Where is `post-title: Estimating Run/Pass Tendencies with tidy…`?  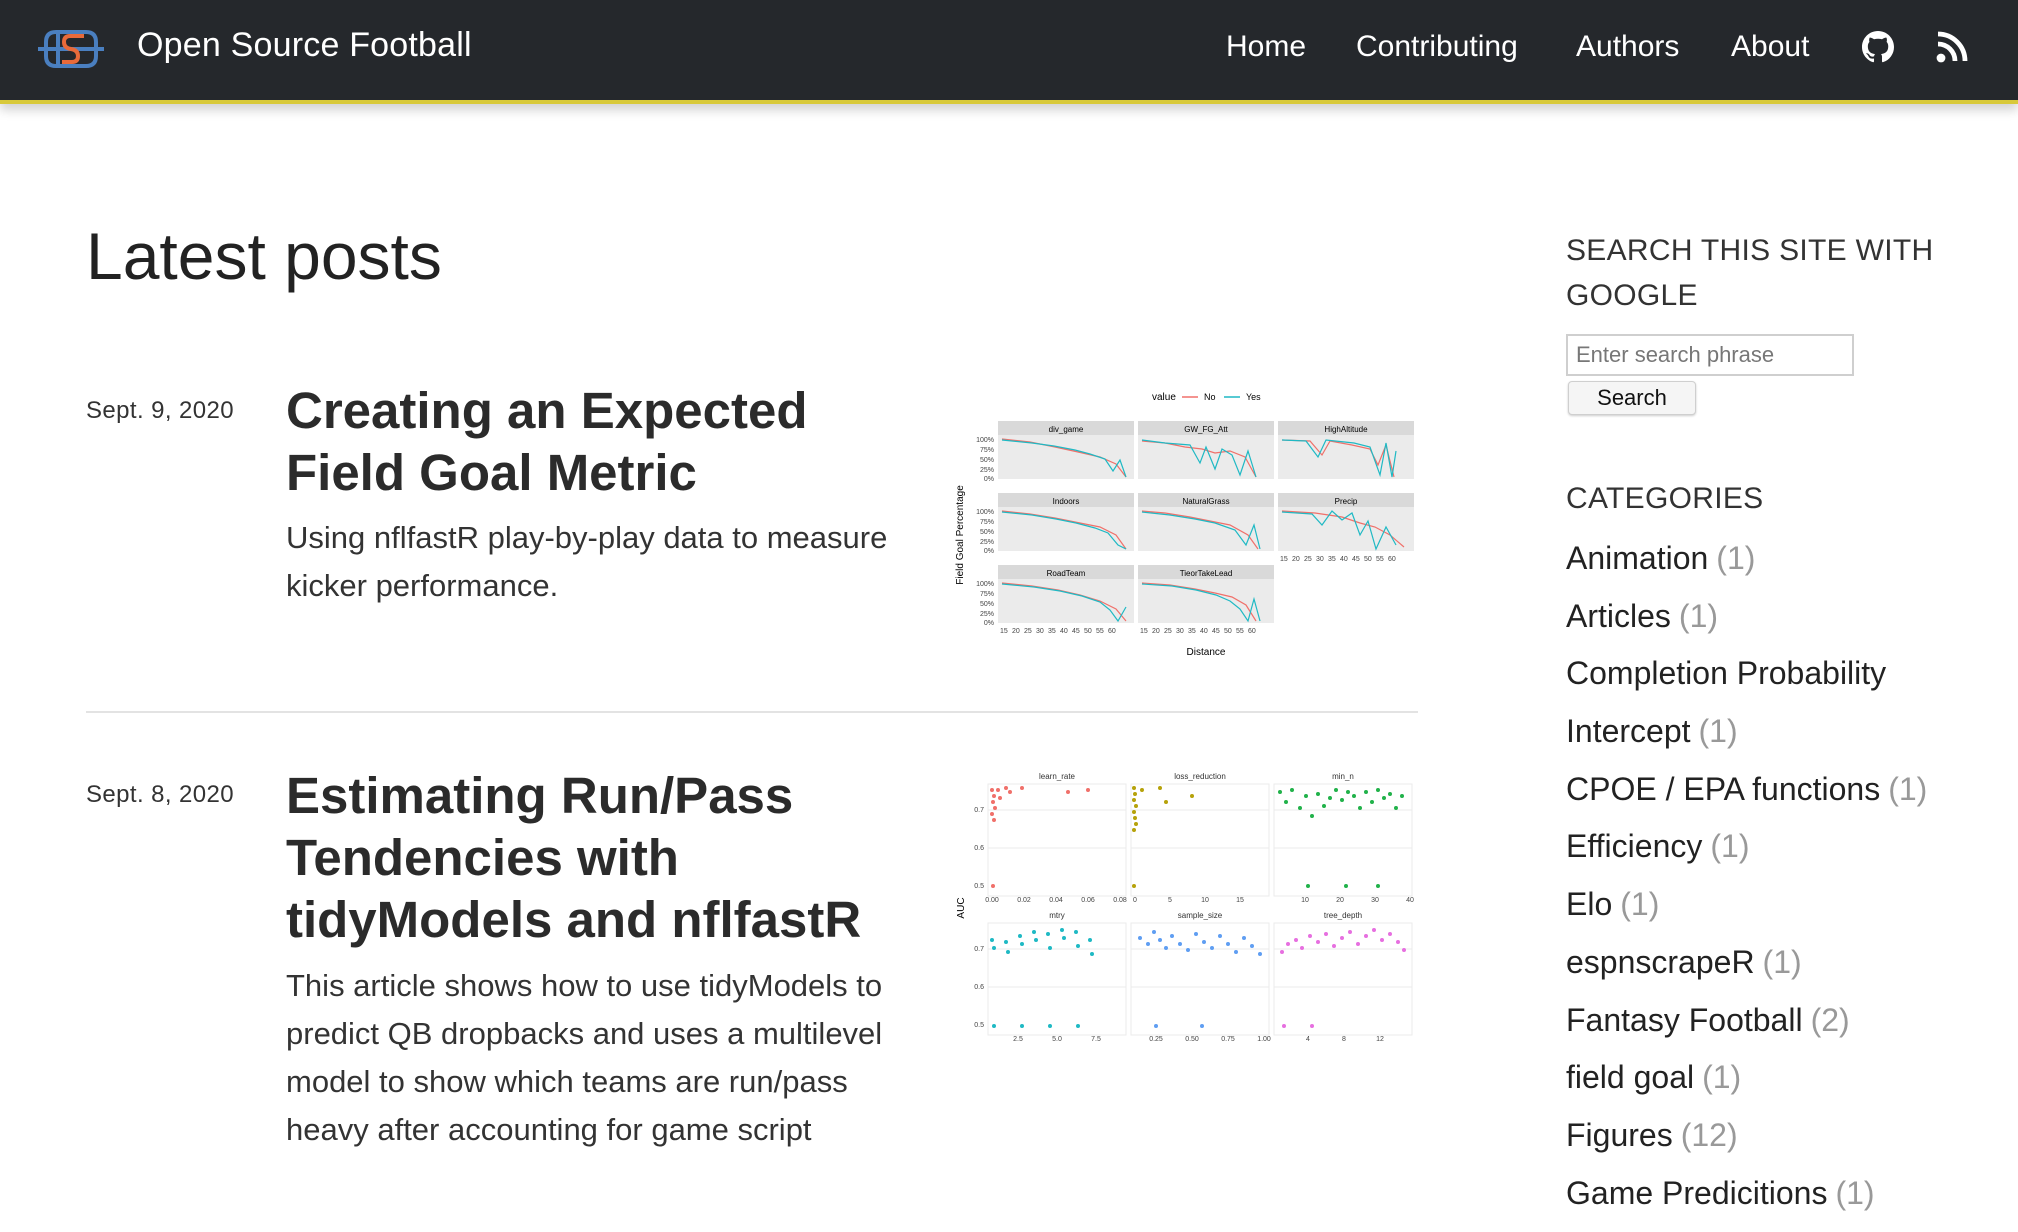
post-title: Estimating Run/Pass Tendencies with tidy… is located at coordinates (596, 858).